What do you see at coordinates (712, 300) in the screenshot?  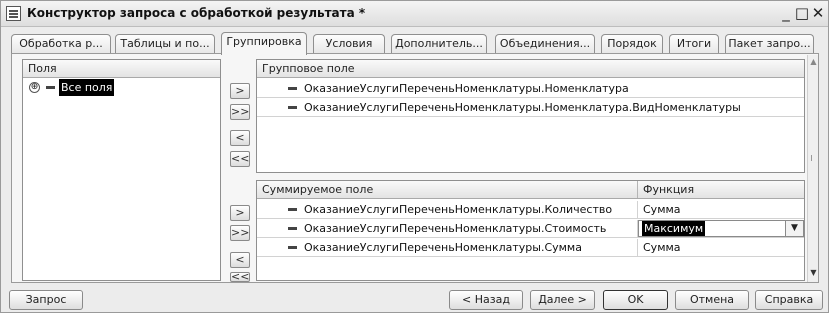 I see `cancel-button: Отмена` at bounding box center [712, 300].